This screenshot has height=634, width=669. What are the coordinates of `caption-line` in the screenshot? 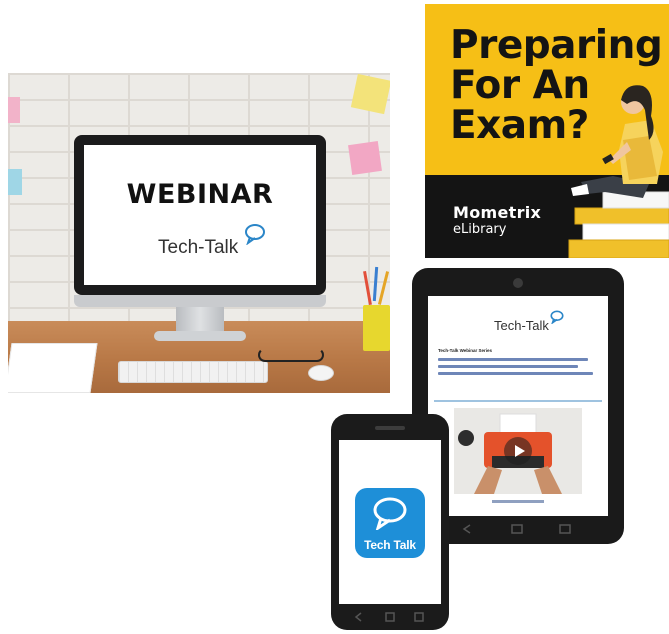 It's located at (518, 501).